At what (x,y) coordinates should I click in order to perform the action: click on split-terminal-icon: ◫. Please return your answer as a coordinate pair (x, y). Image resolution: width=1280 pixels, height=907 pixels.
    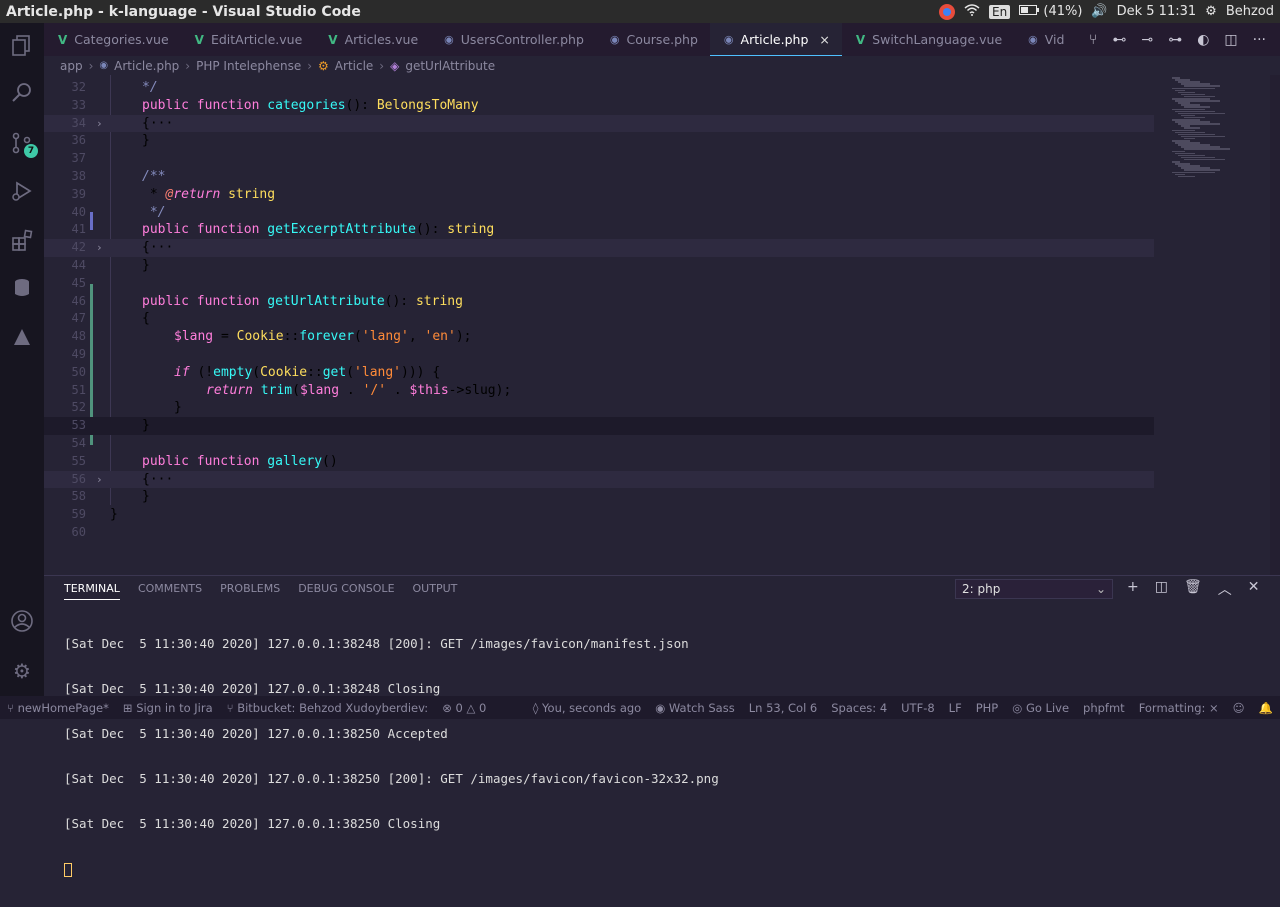
    Looking at the image, I should click on (1161, 589).